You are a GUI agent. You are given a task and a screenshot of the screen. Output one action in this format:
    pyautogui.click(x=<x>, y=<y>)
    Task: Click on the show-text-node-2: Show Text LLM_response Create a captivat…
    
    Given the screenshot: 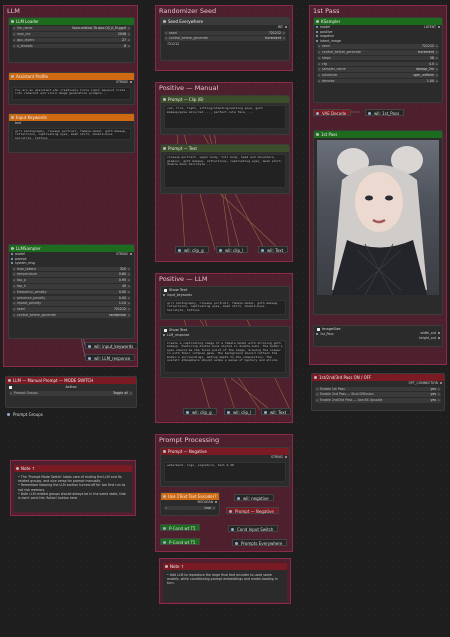 What is the action you would take?
    pyautogui.click(x=225, y=352)
    